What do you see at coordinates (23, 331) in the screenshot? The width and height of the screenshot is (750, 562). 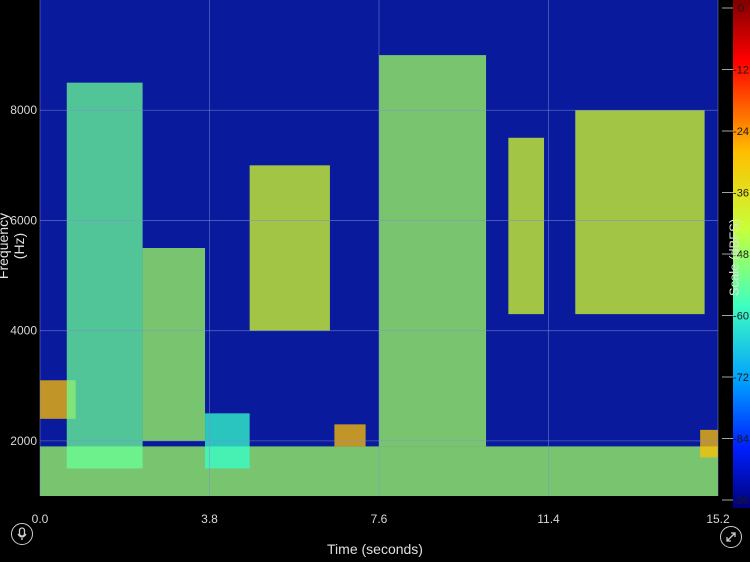 I see `y-tick-label: 4000` at bounding box center [23, 331].